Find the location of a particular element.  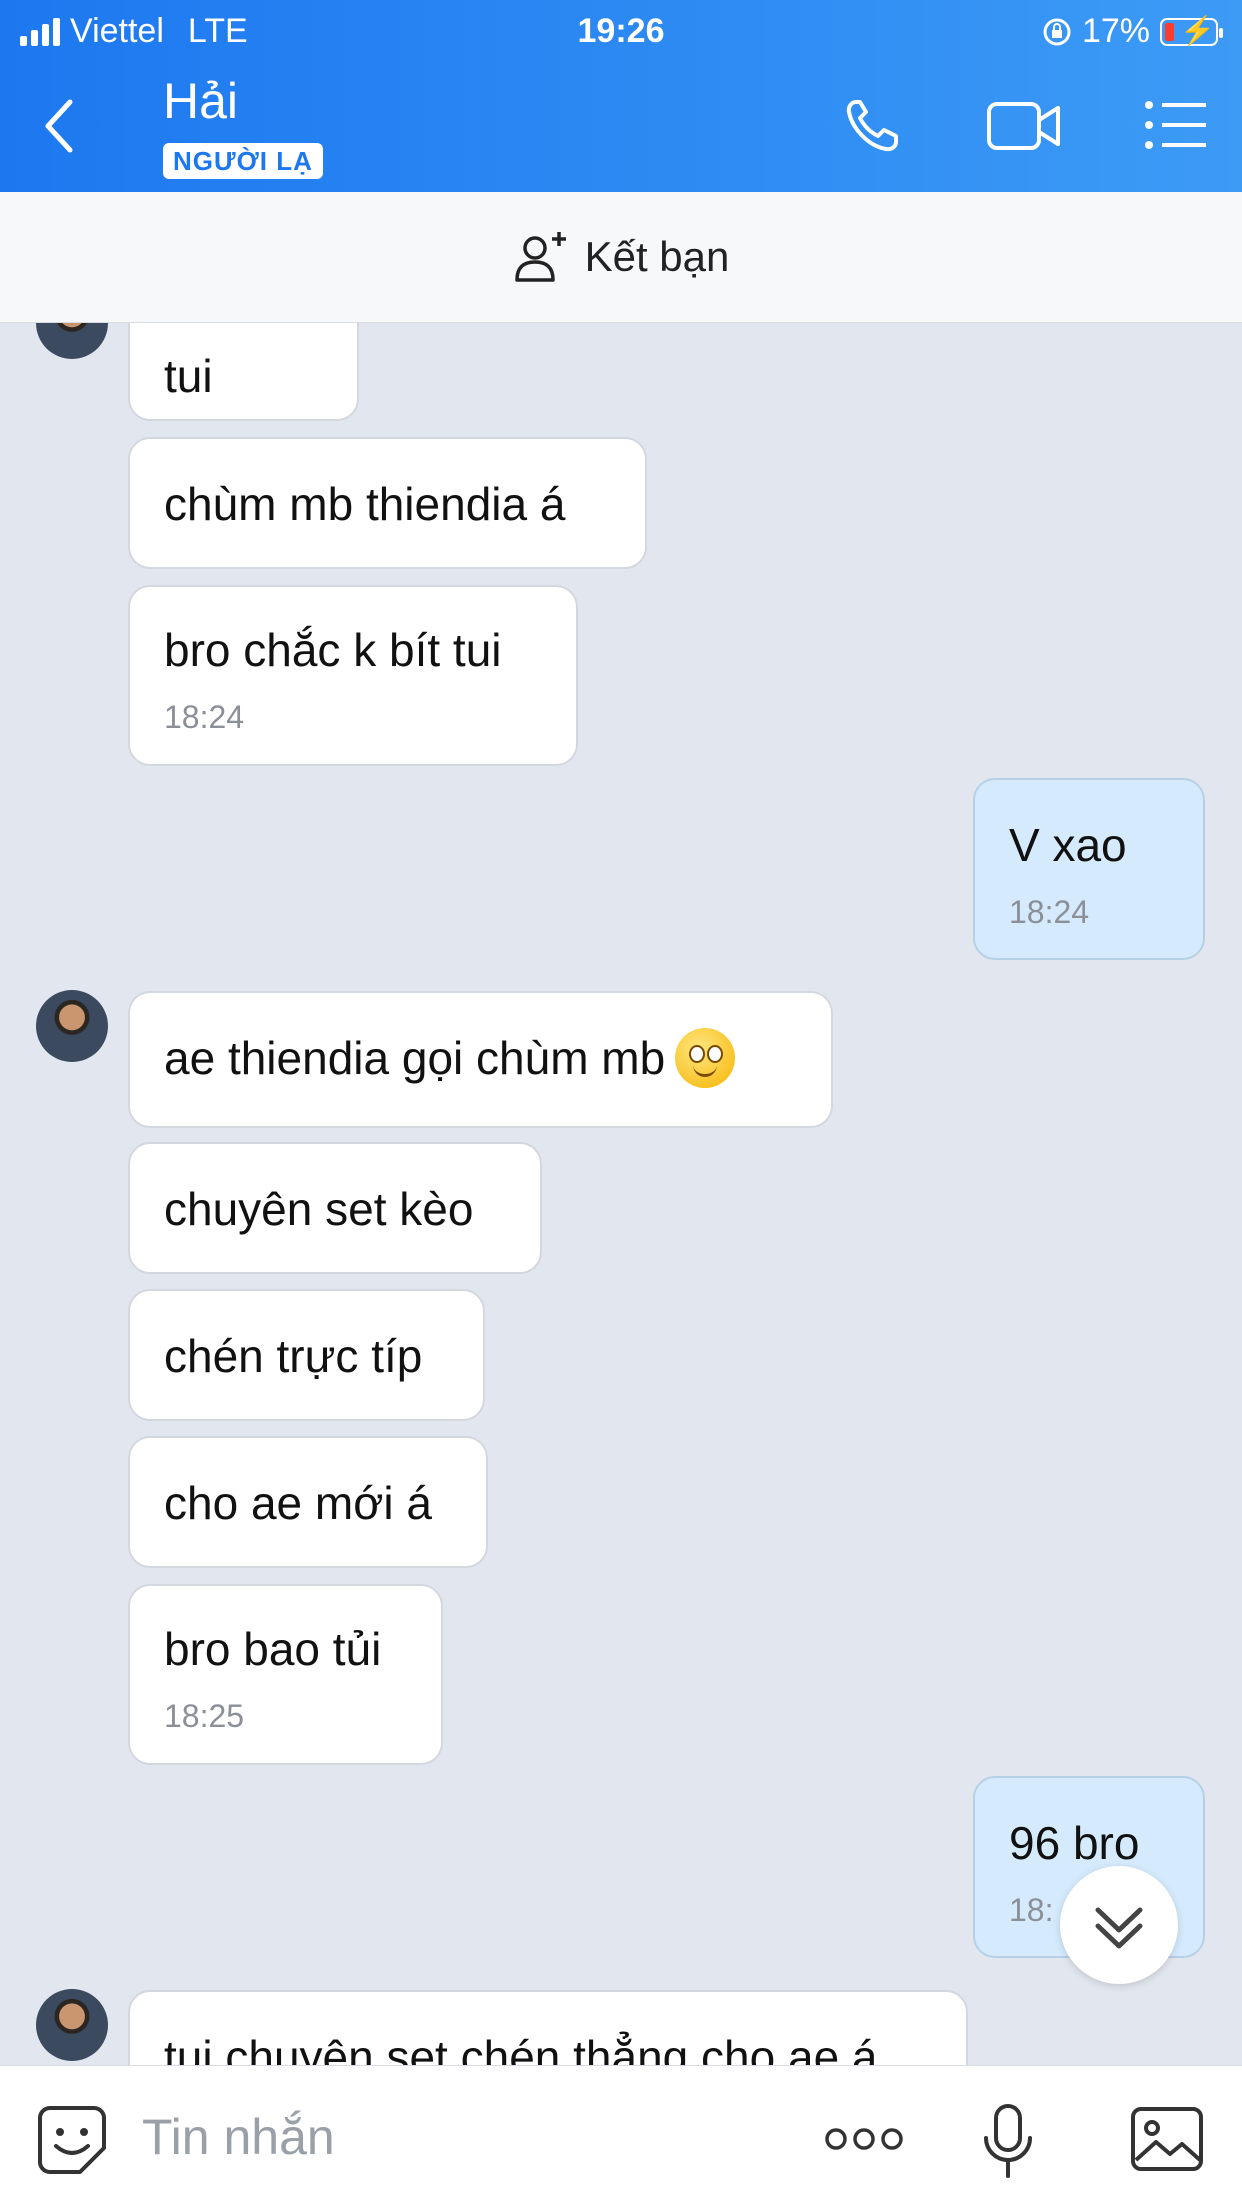

message-text: bro chắc k bít tui is located at coordinates (333, 650).